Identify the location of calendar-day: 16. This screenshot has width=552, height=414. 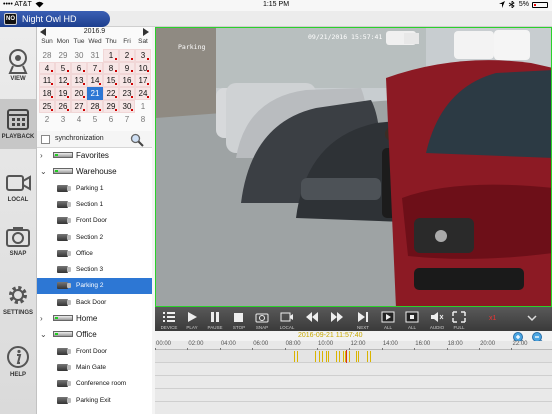
(127, 81).